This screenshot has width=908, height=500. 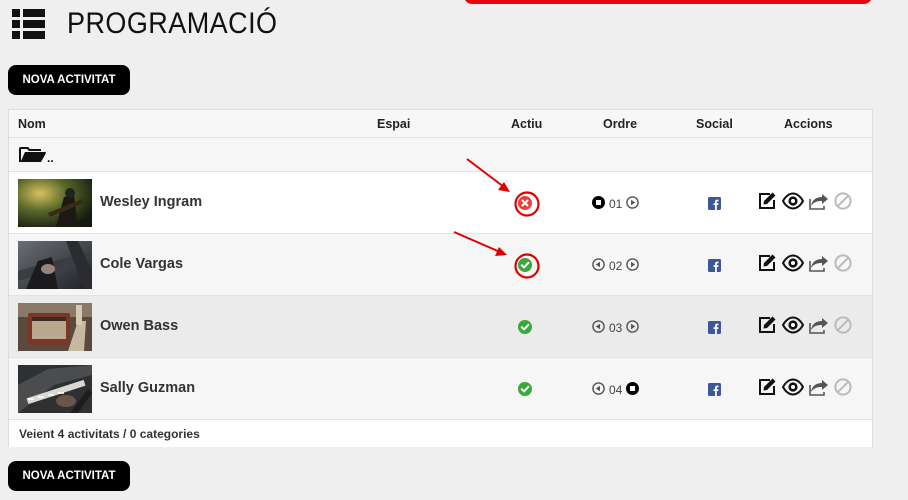 I want to click on annotation-overlay, so click(x=496, y=218).